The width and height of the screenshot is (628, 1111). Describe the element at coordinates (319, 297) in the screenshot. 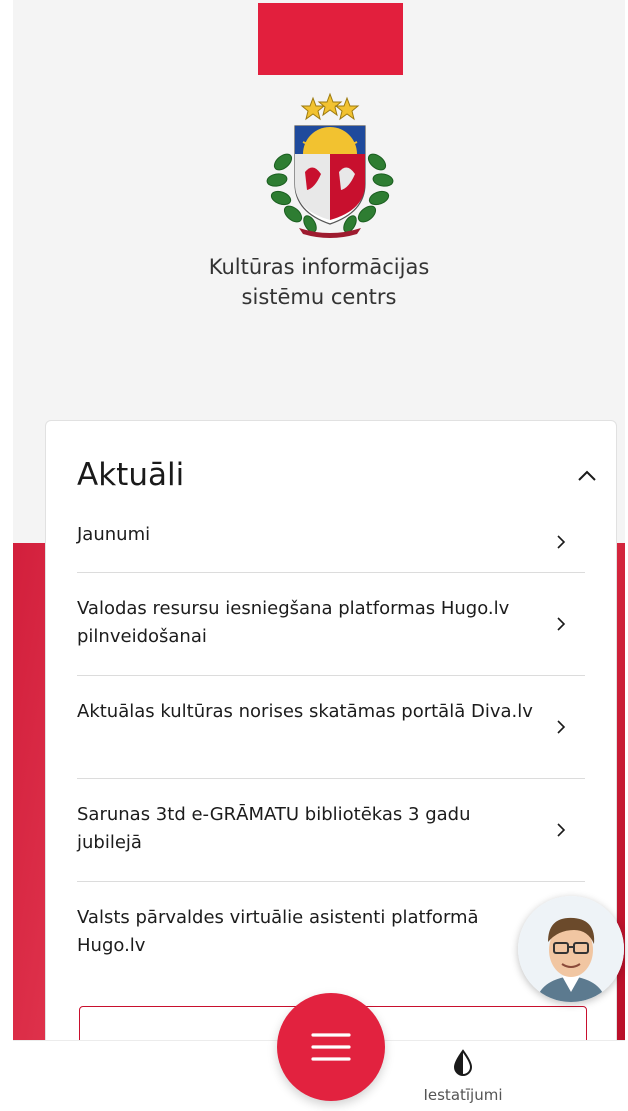

I see `org-name-line2: sistēmu centrs` at that location.